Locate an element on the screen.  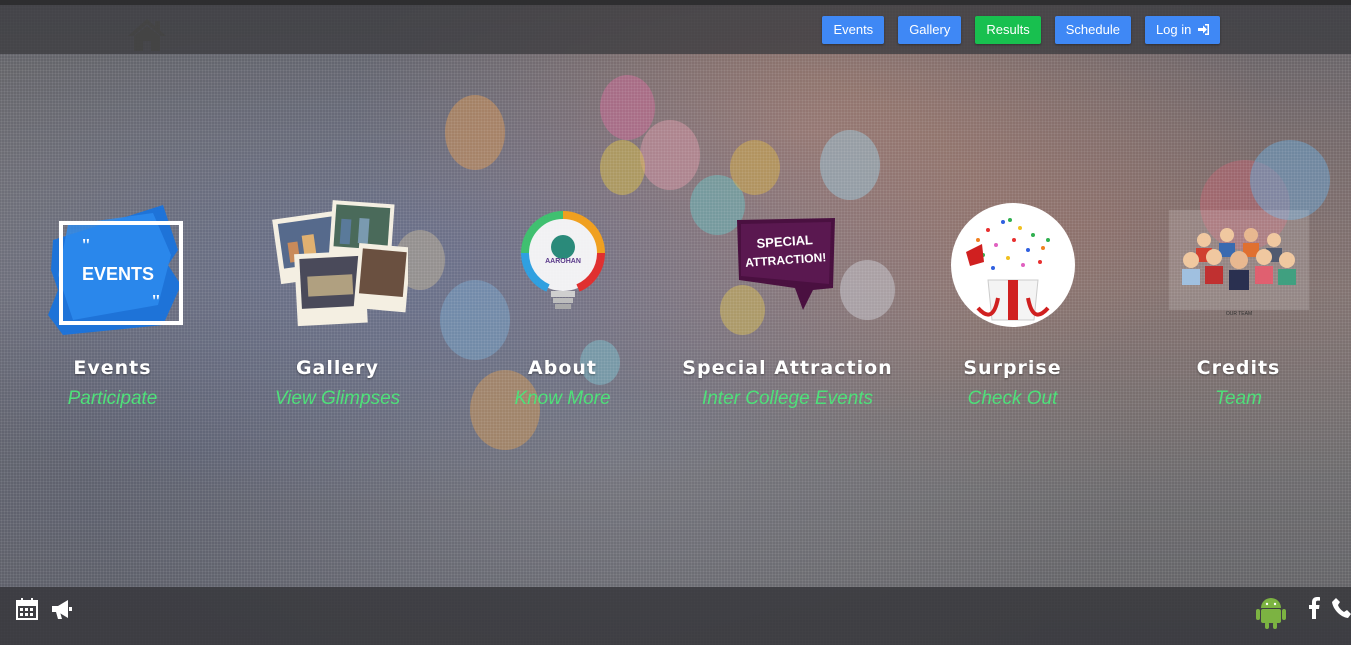
bottom-bar is located at coordinates (675, 616).